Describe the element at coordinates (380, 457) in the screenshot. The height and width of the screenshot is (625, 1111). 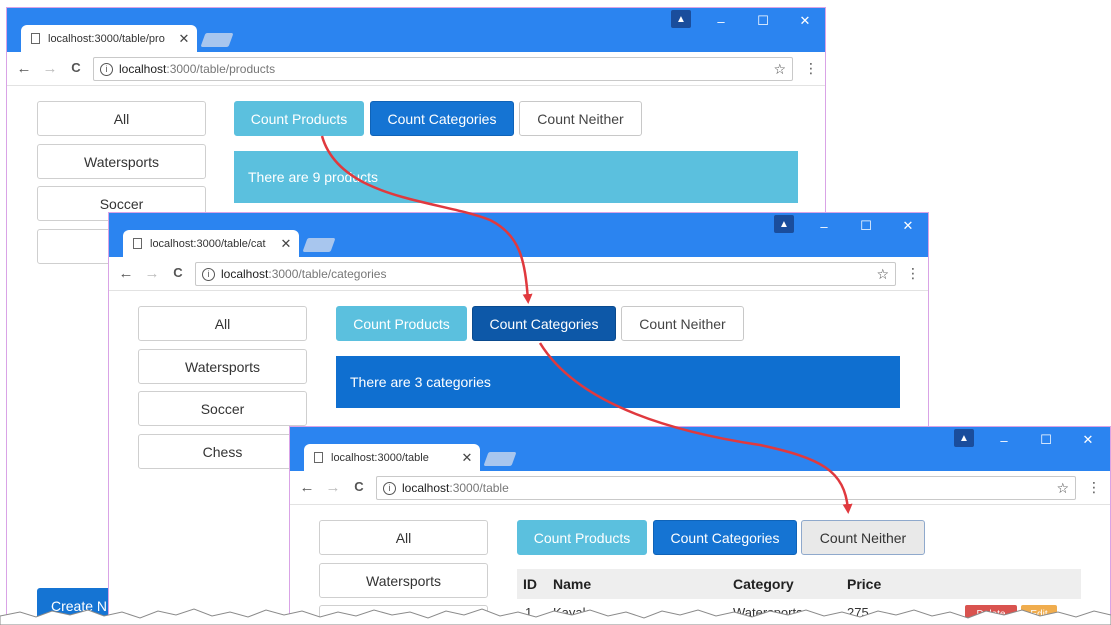
I see `tab-title: localhost:3000/table` at that location.